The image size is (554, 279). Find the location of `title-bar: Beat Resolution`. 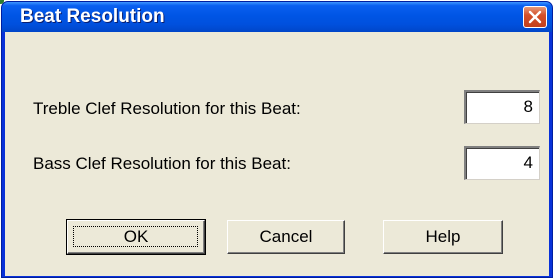

title-bar: Beat Resolution is located at coordinates (277, 17).